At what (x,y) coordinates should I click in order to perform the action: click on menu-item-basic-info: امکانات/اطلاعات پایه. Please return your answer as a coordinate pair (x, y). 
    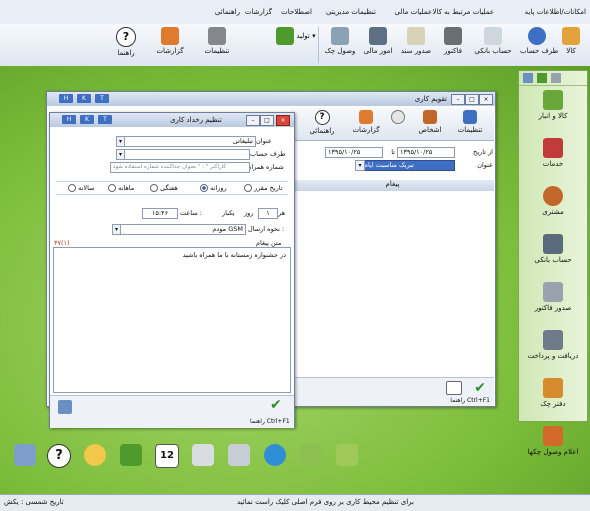
    Looking at the image, I should click on (555, 12).